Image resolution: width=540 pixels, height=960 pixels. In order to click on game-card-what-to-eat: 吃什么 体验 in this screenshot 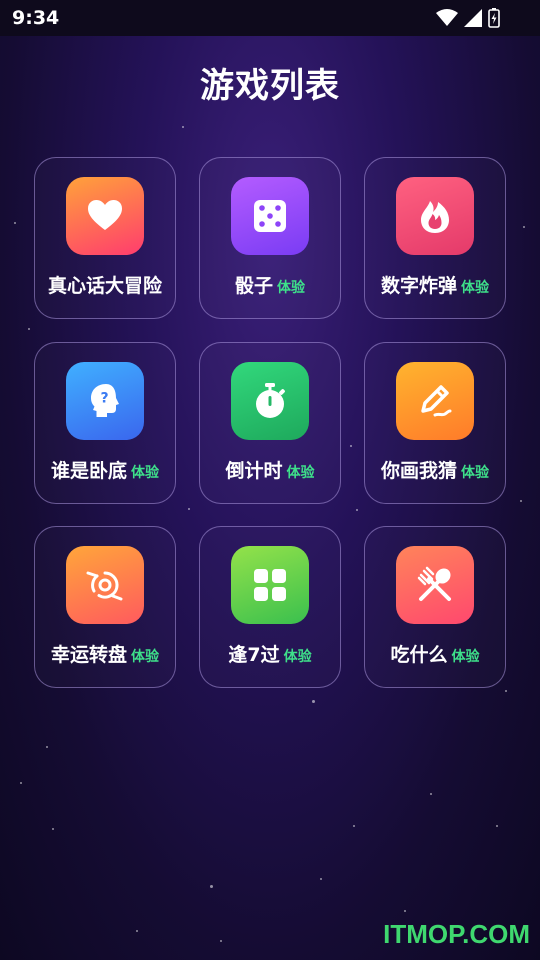, I will do `click(435, 607)`.